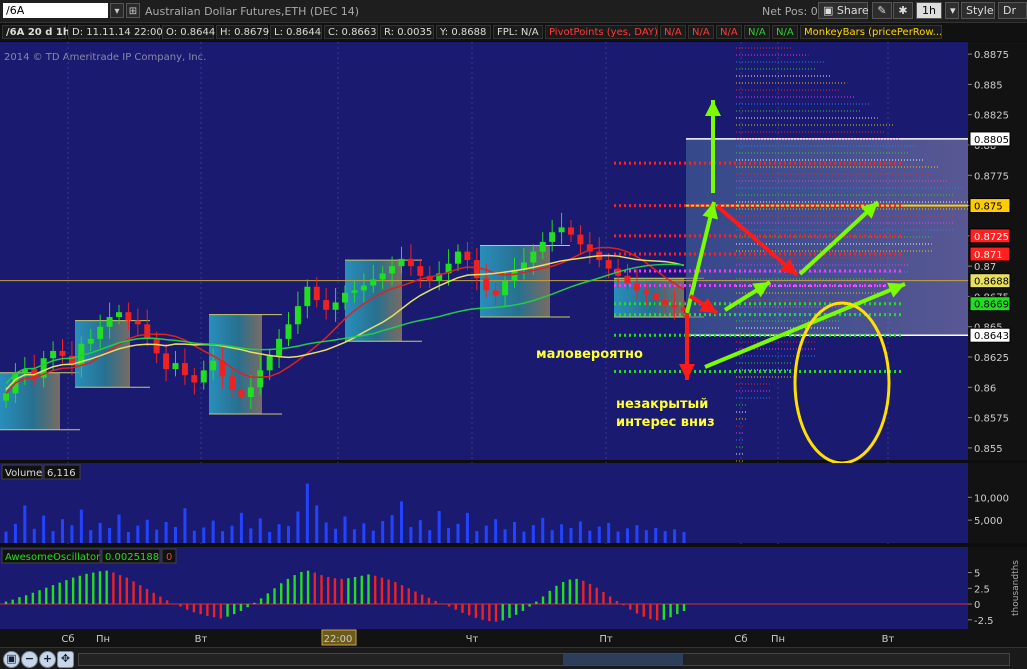  Describe the element at coordinates (65, 659) in the screenshot. I see `crosshair-icon: ✥` at that location.